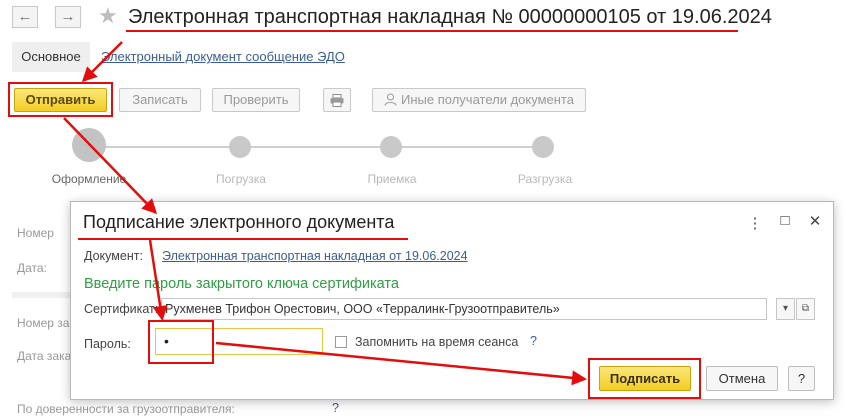  I want to click on remember-help: ?, so click(533, 341).